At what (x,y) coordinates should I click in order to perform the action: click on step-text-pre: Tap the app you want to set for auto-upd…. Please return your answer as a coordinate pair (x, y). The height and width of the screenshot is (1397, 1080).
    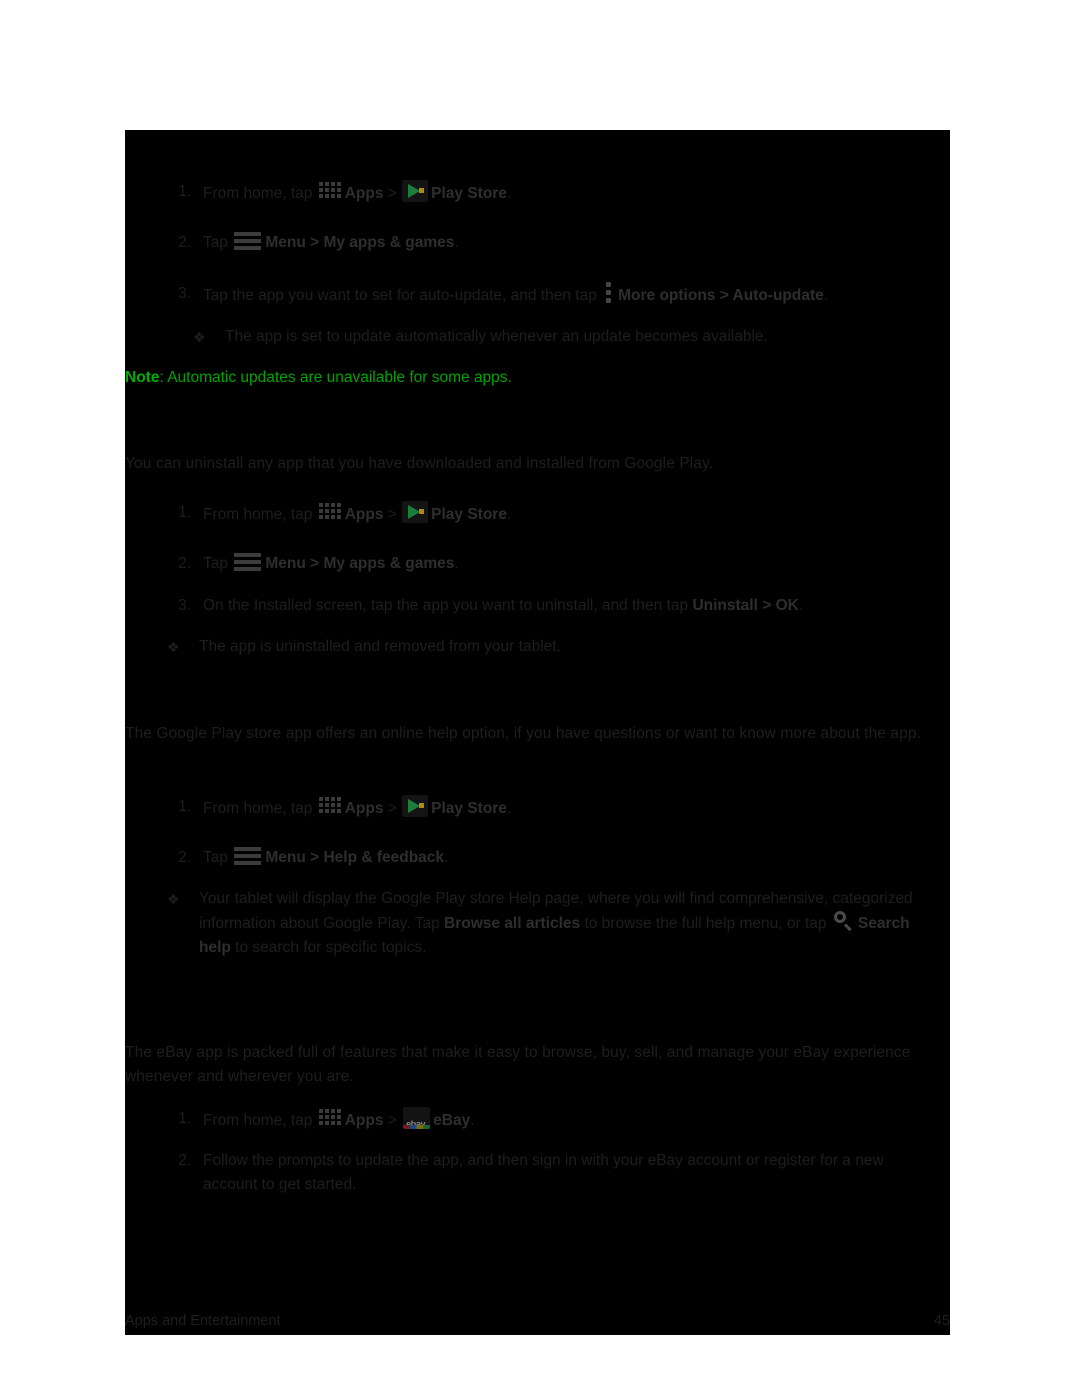
    Looking at the image, I should click on (402, 295).